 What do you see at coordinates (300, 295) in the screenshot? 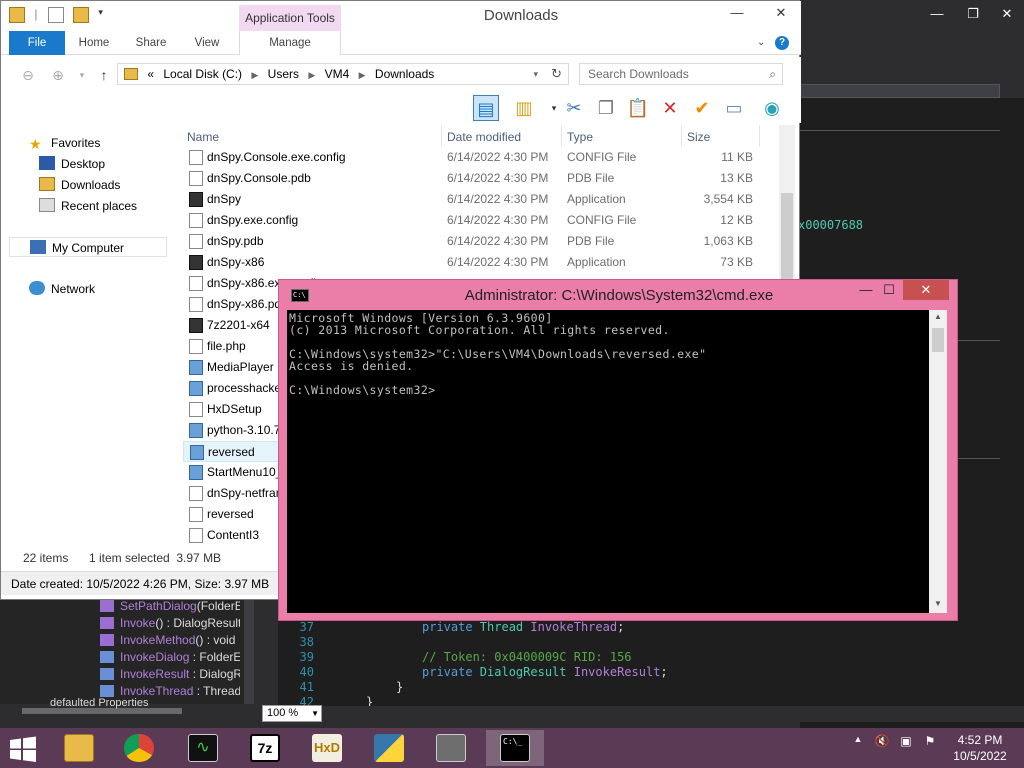
I see `cmd-icon: C:\` at bounding box center [300, 295].